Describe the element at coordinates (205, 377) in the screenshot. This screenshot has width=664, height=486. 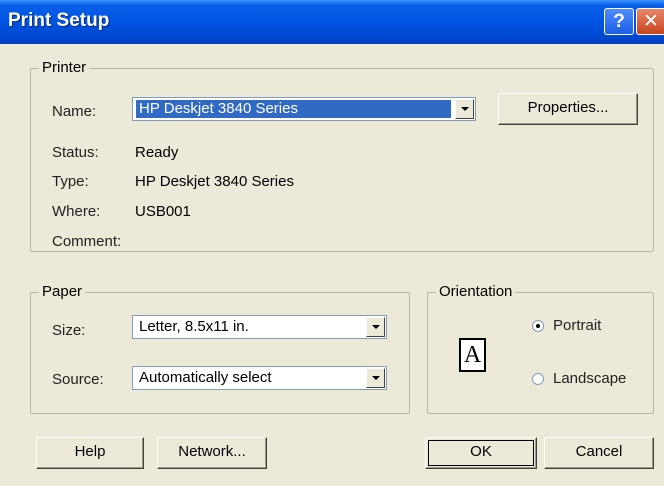
I see `paper-source-value: Automatically select` at that location.